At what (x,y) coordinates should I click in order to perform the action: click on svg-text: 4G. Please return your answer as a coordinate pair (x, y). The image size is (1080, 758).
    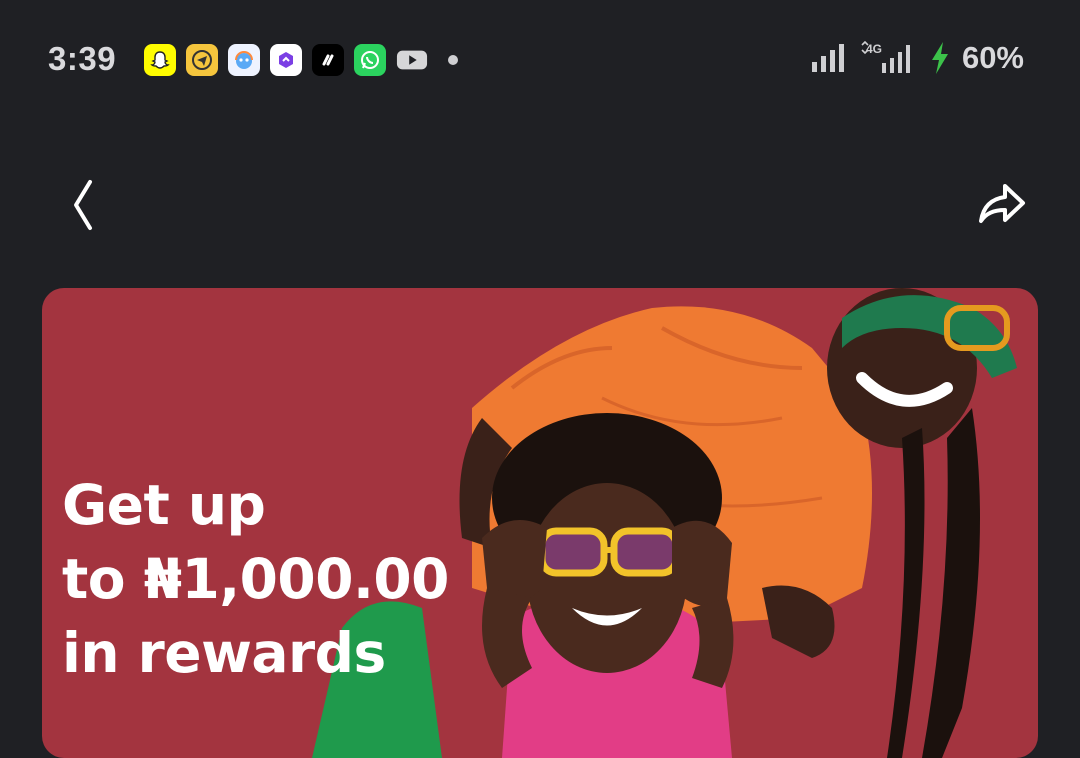
    Looking at the image, I should click on (874, 49).